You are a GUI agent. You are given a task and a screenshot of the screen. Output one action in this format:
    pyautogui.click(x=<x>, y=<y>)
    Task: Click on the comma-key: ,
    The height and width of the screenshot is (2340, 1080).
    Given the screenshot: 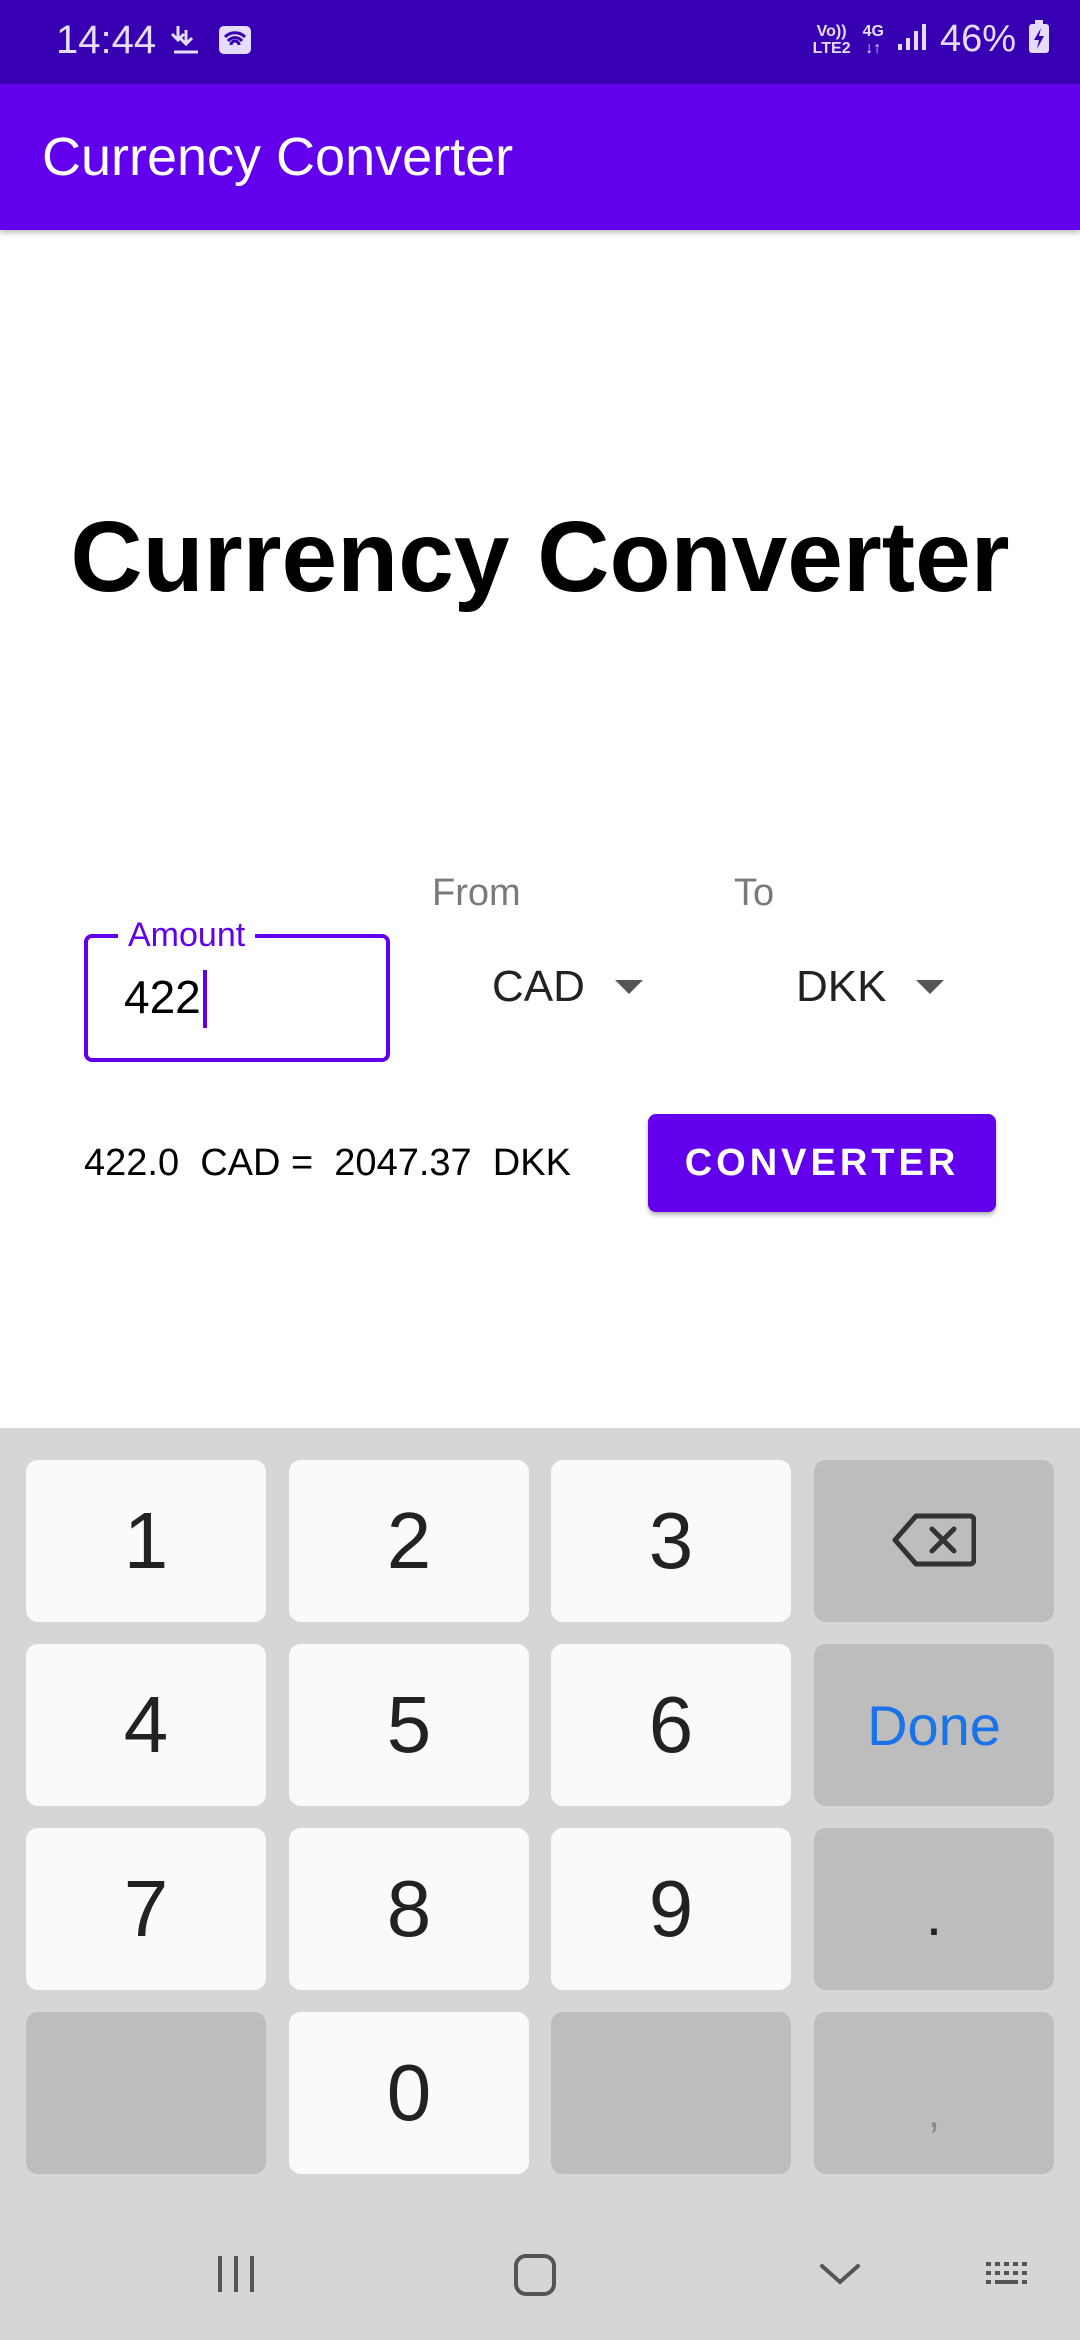 What is the action you would take?
    pyautogui.click(x=934, y=2093)
    